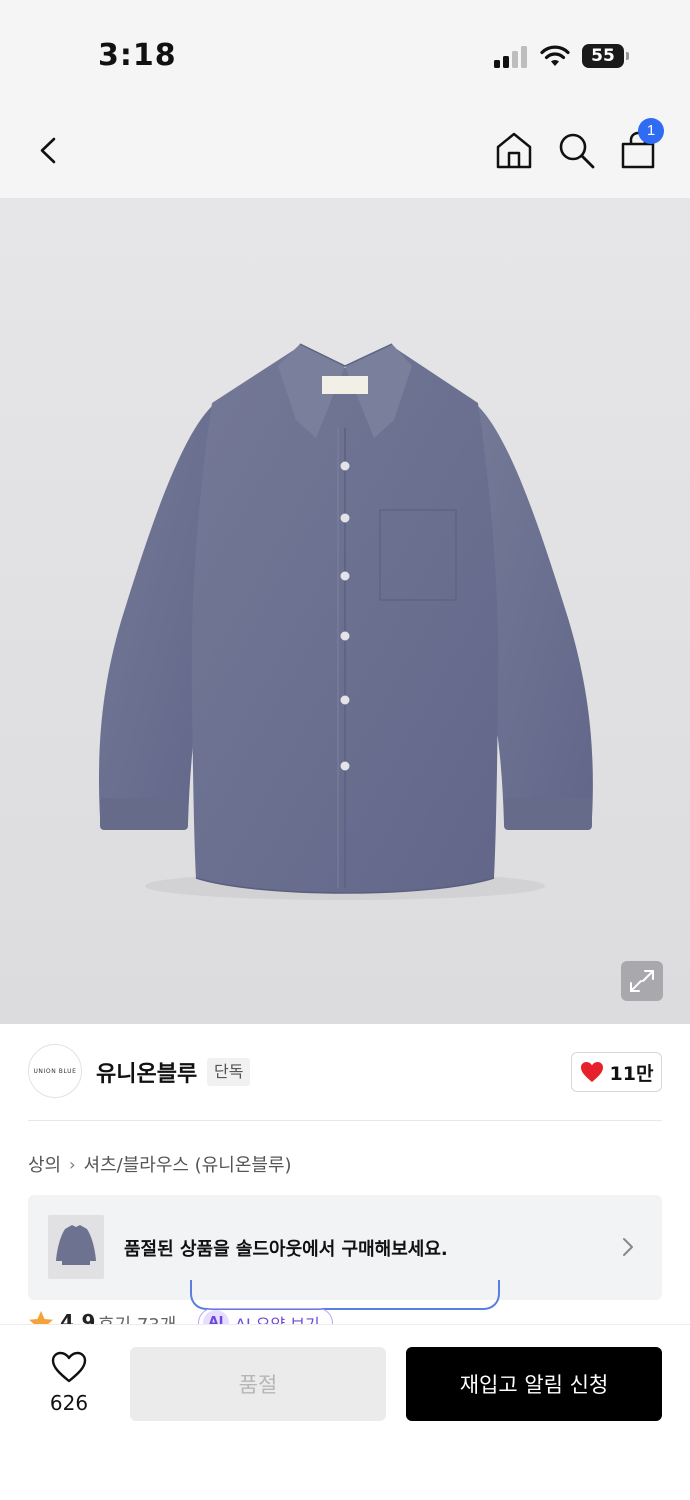  What do you see at coordinates (345, 50) in the screenshot?
I see `status-bar: 3:18 55` at bounding box center [345, 50].